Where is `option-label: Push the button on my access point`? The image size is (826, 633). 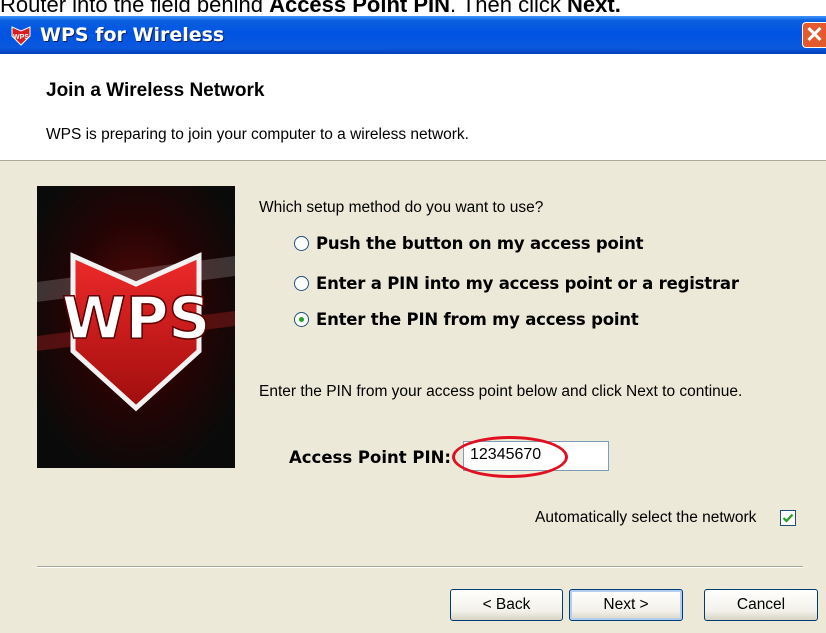 option-label: Push the button on my access point is located at coordinates (480, 243).